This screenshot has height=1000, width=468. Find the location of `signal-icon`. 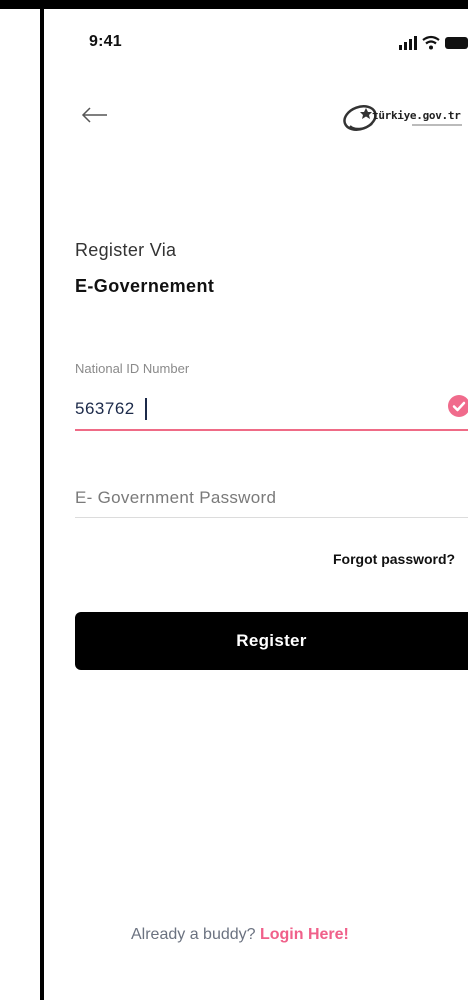

signal-icon is located at coordinates (408, 43).